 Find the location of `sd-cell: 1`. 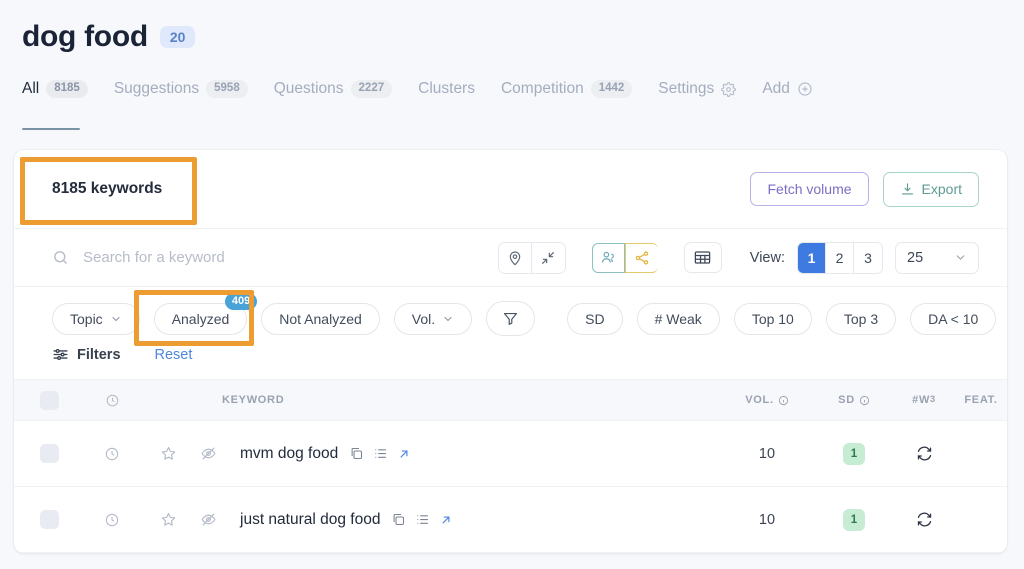

sd-cell: 1 is located at coordinates (854, 453).